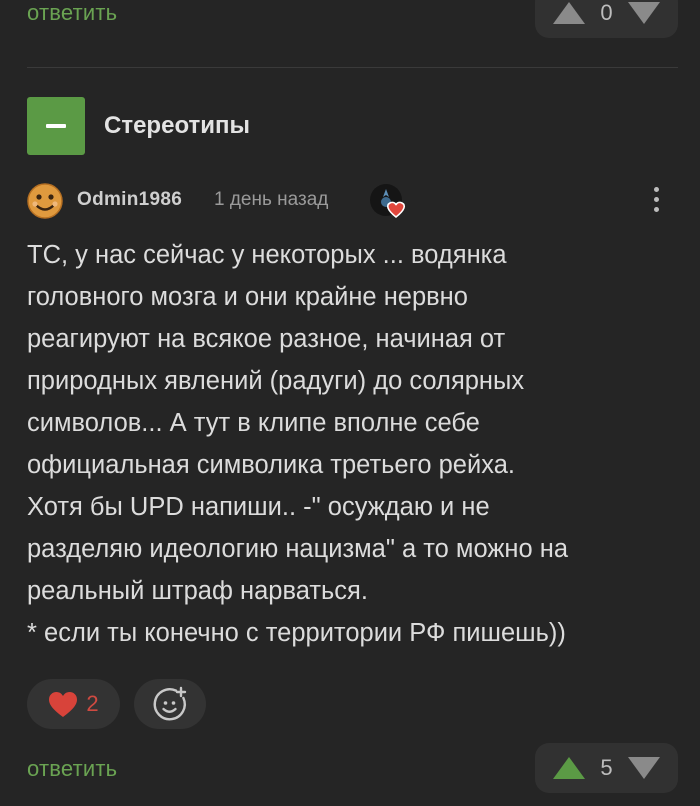 The image size is (700, 806). Describe the element at coordinates (271, 199) in the screenshot. I see `comment-timestamp: 1 день назад` at that location.